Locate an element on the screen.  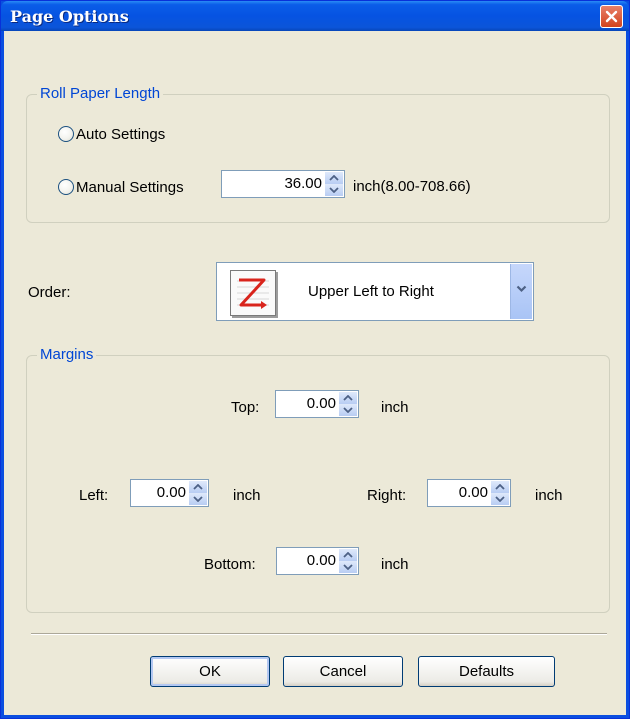
order-label: Order: is located at coordinates (49, 292).